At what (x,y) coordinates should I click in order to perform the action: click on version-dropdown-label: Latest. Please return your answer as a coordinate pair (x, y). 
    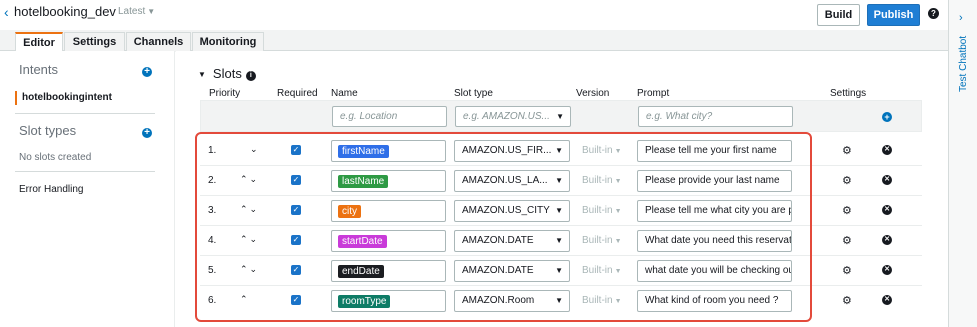
    Looking at the image, I should click on (132, 11).